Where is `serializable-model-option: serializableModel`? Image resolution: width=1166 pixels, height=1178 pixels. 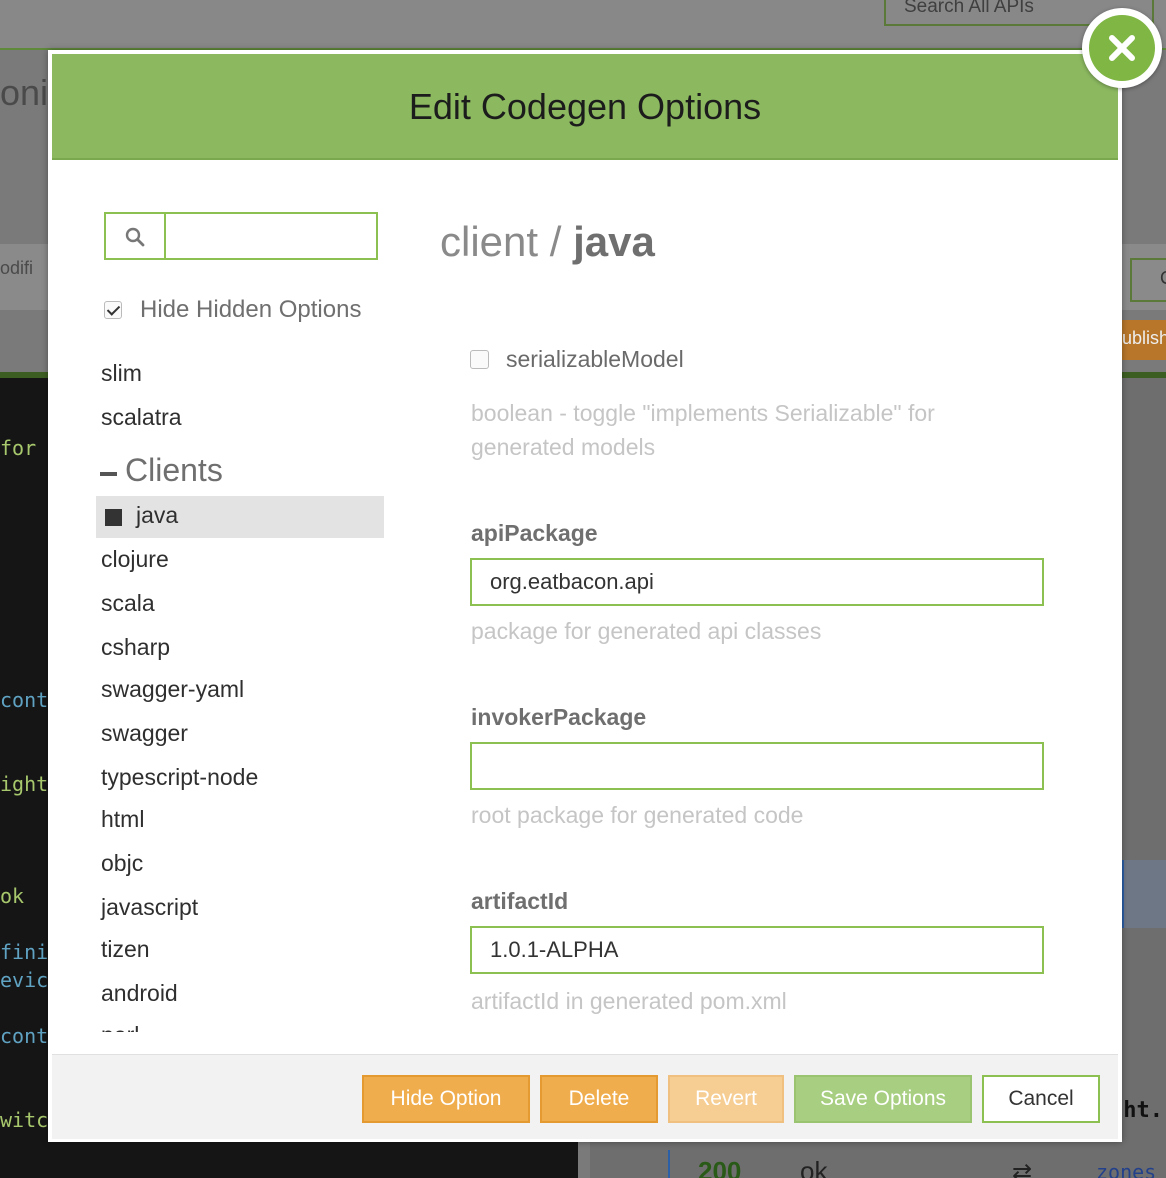
serializable-model-option: serializableModel is located at coordinates (577, 359).